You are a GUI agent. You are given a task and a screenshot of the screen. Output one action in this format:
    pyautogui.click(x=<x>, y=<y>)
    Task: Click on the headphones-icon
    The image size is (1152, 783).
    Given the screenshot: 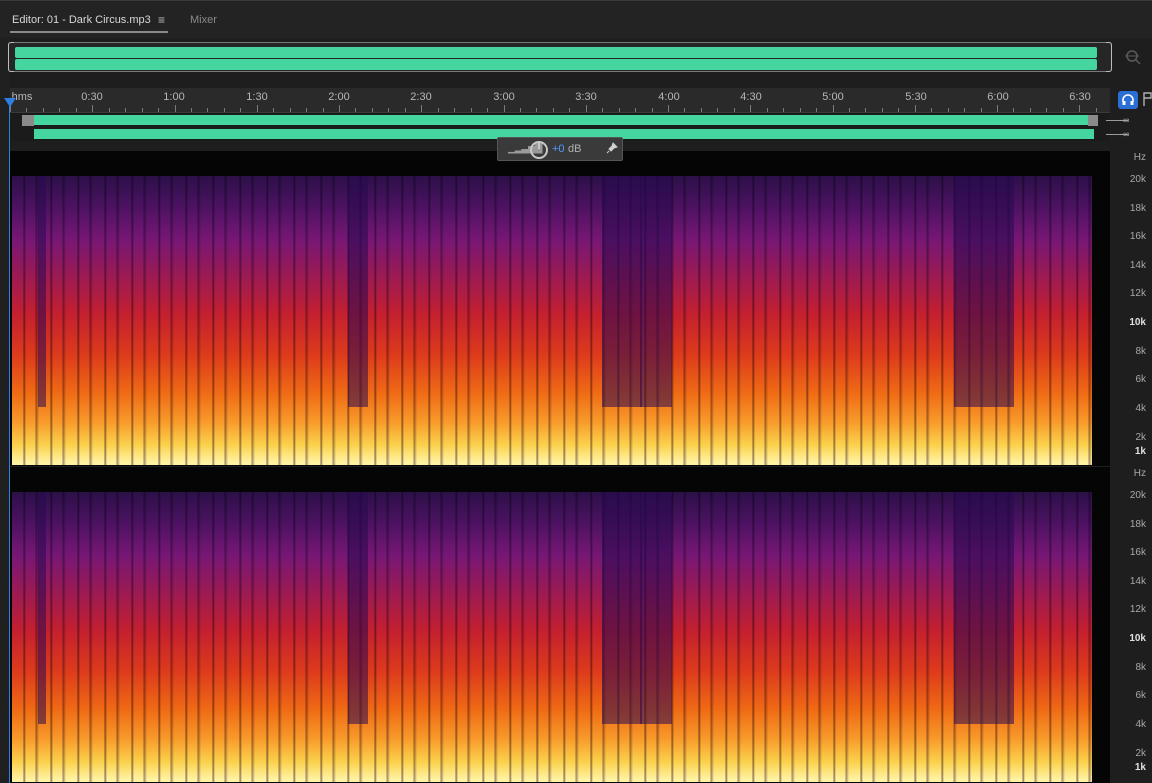 What is the action you would take?
    pyautogui.click(x=1128, y=100)
    